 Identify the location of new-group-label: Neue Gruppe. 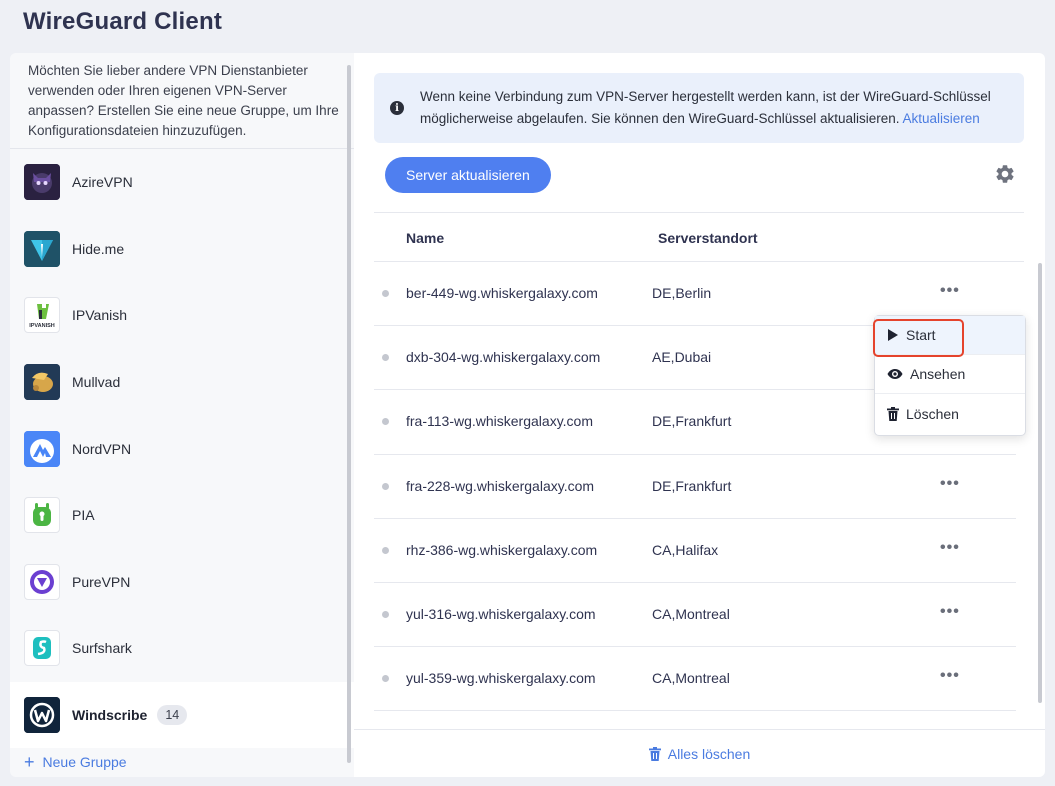
(84, 762).